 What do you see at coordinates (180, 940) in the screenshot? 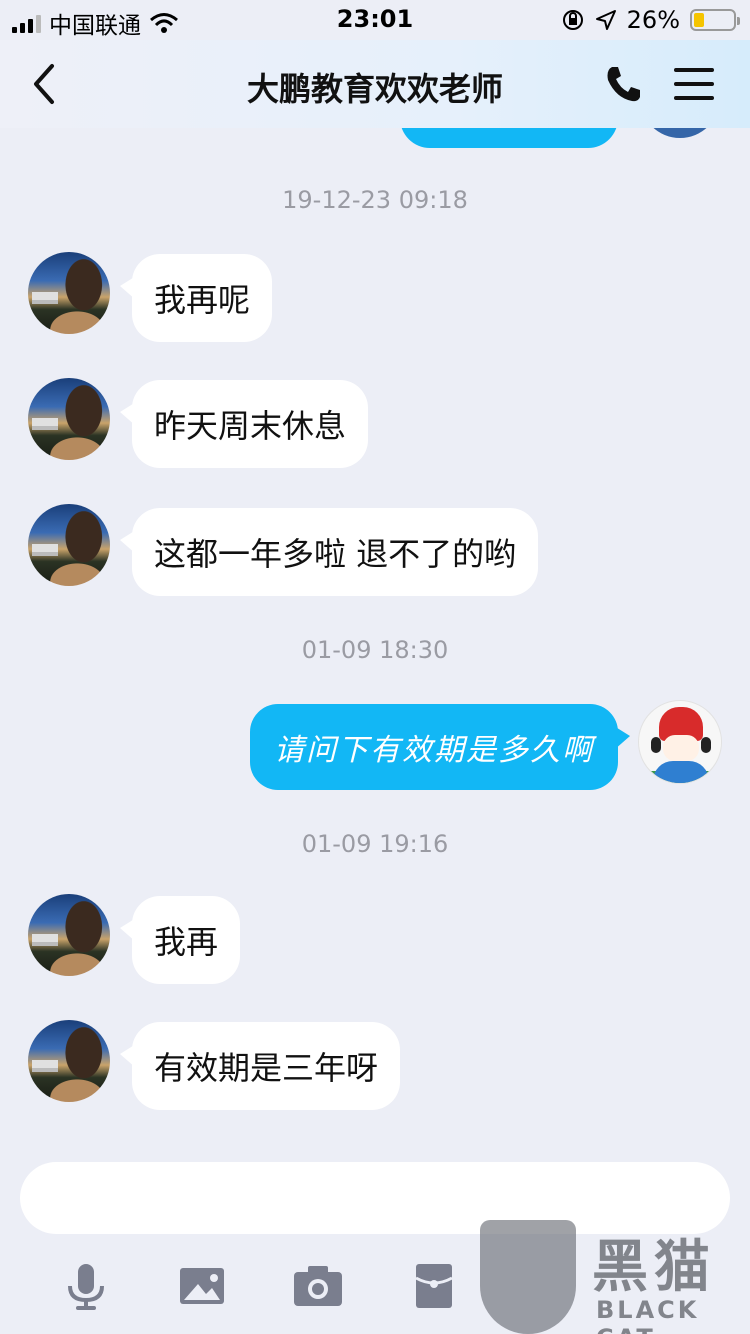
I see `message-bubble-incoming: 我再` at bounding box center [180, 940].